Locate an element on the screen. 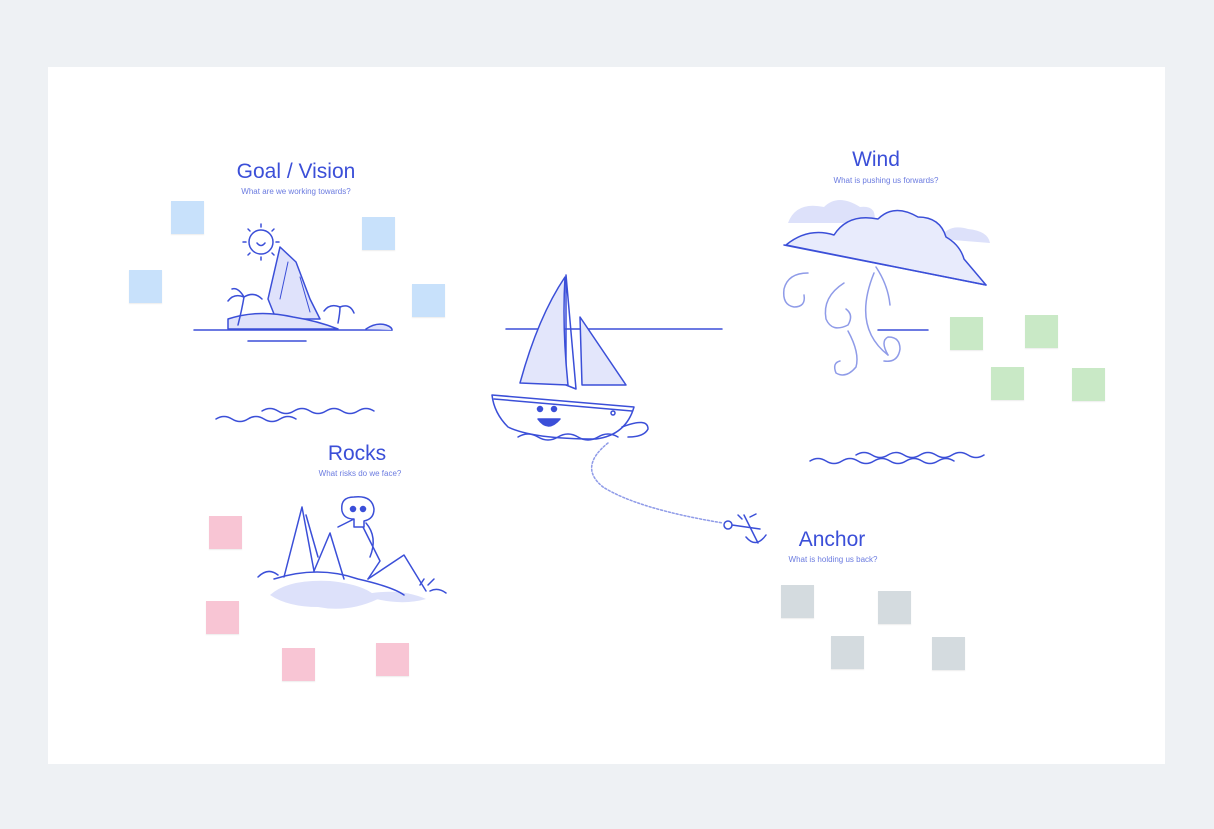 This screenshot has height=829, width=1214. wave-icon is located at coordinates (295, 415).